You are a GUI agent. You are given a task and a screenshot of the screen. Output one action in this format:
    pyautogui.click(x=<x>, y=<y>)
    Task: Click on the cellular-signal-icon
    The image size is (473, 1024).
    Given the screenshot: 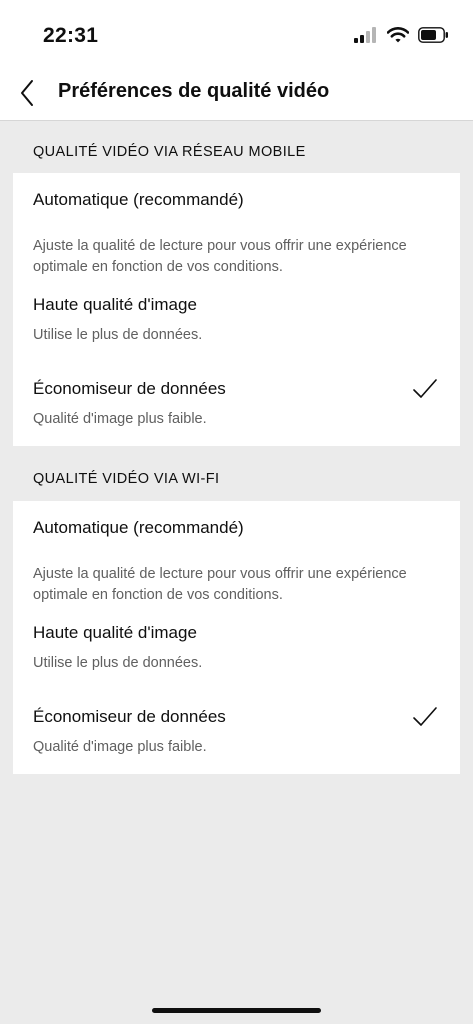 What is the action you would take?
    pyautogui.click(x=365, y=35)
    